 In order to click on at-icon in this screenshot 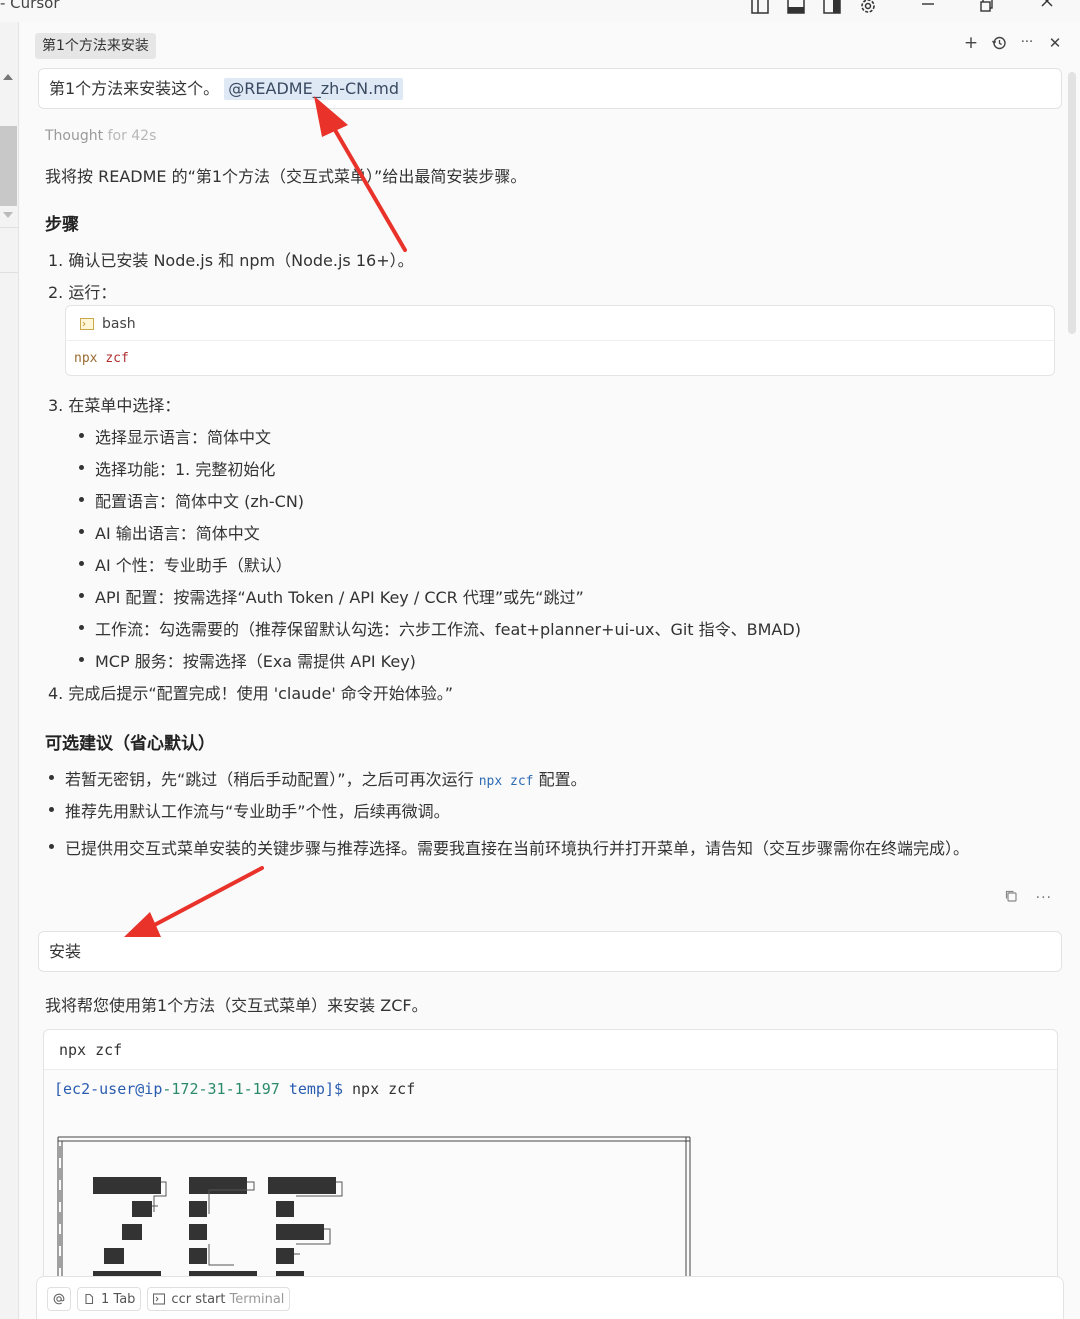, I will do `click(59, 1299)`.